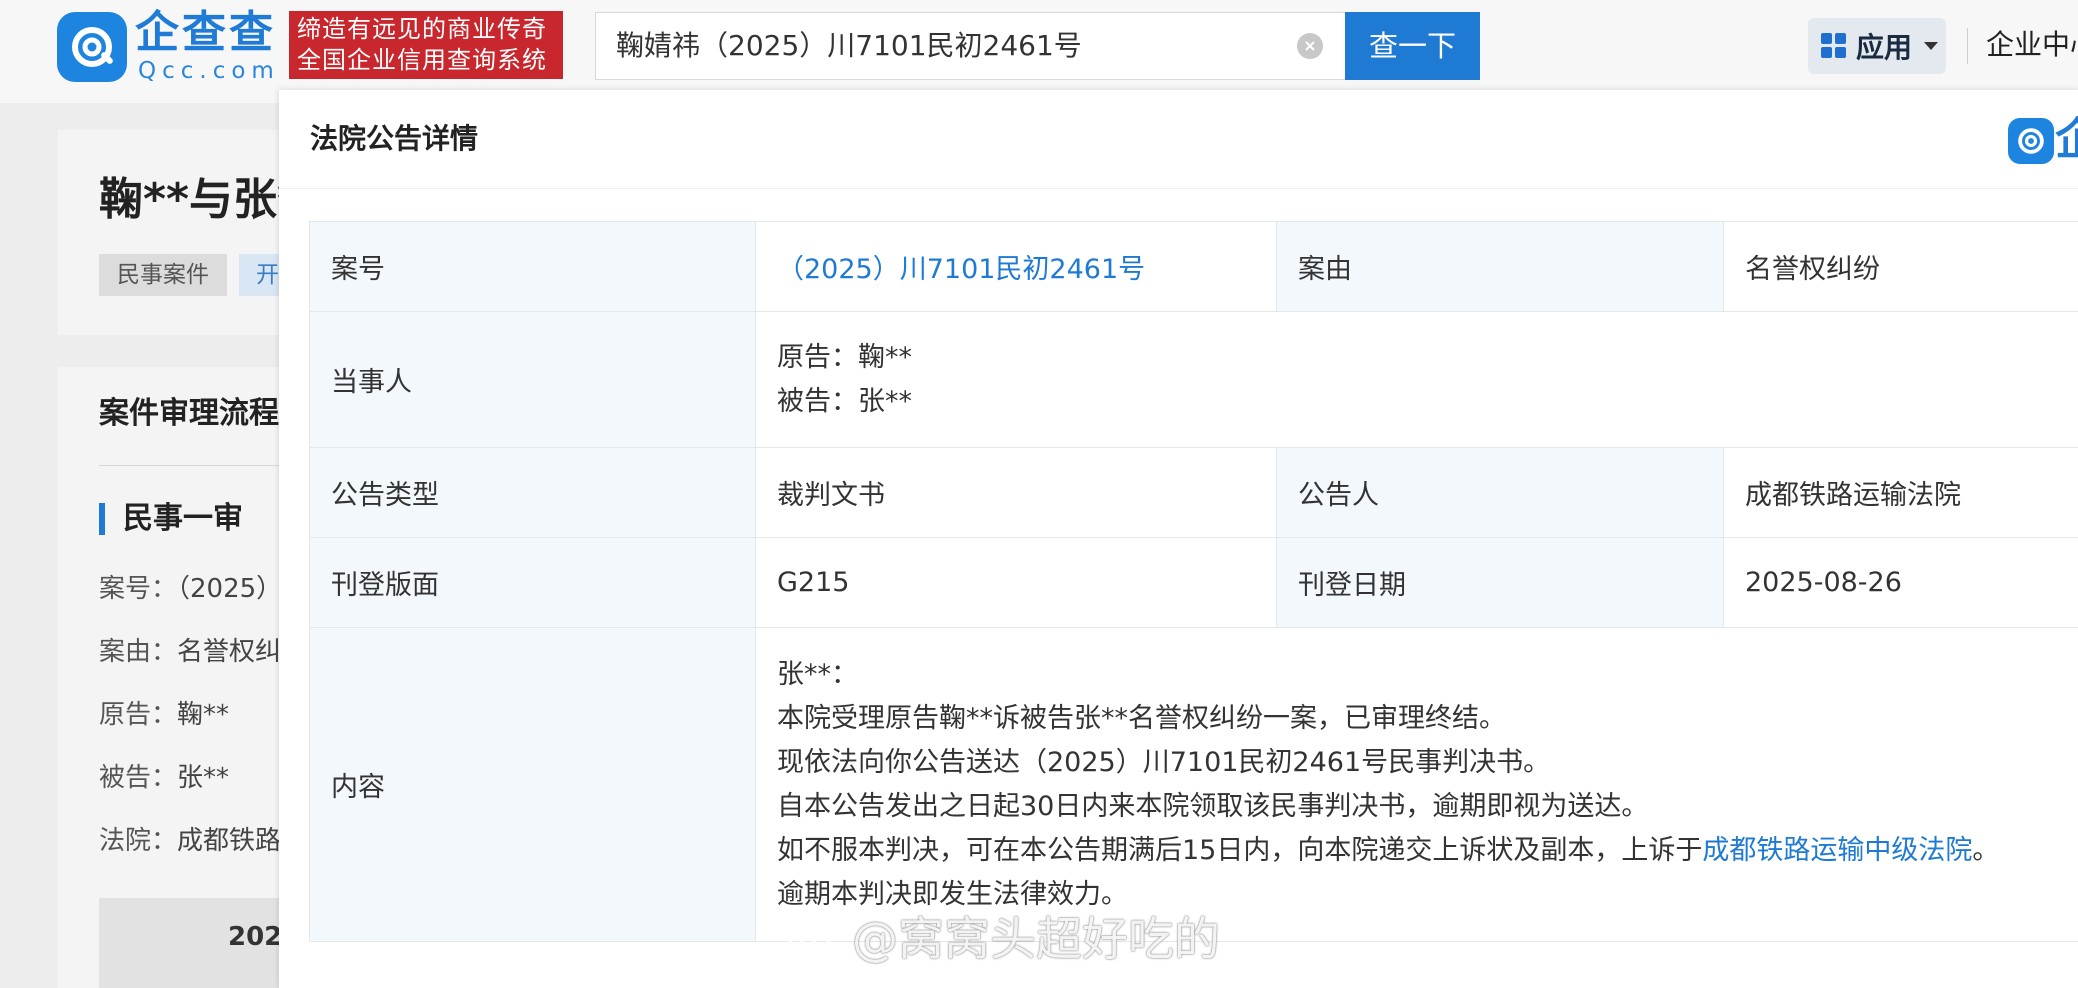 The image size is (2078, 988). What do you see at coordinates (1500, 582) in the screenshot?
I see `date-label: 刊登日期` at bounding box center [1500, 582].